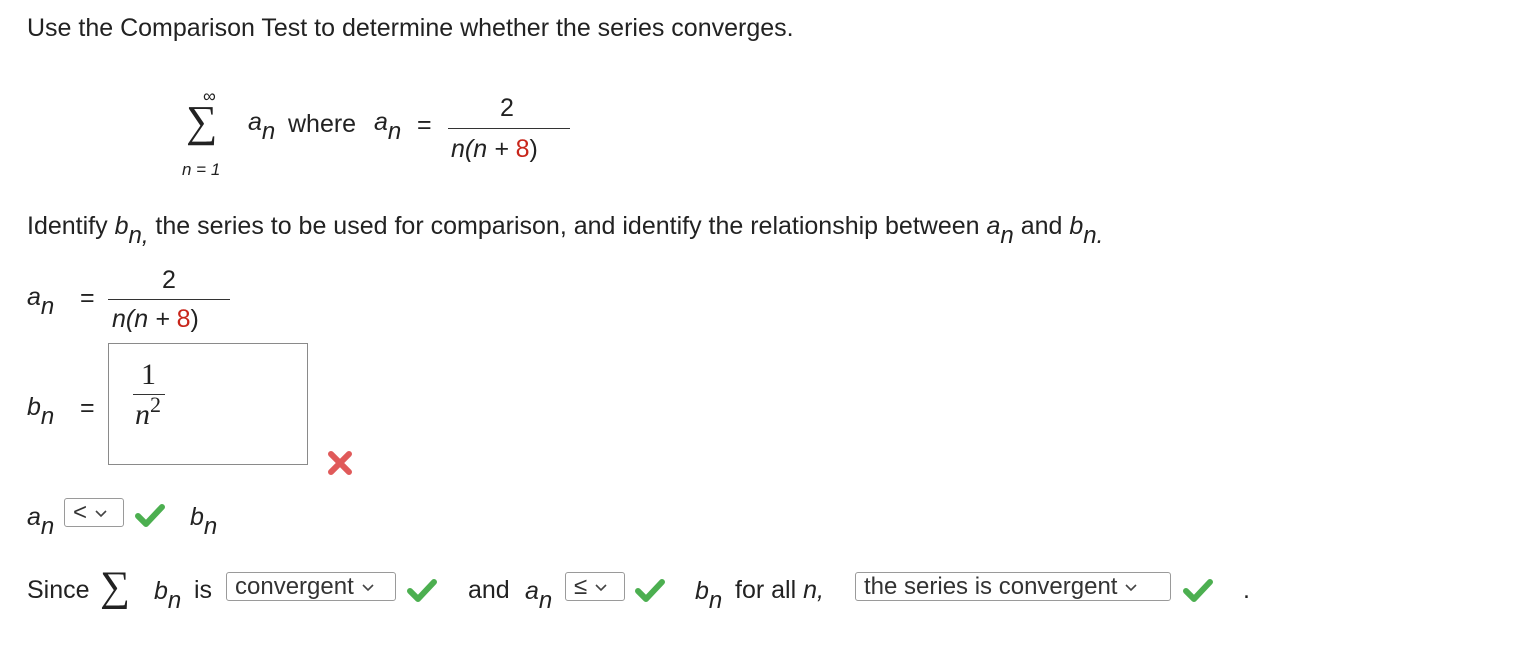 The height and width of the screenshot is (656, 1518). Describe the element at coordinates (148, 374) in the screenshot. I see `bn-answer-numerator: 1` at that location.